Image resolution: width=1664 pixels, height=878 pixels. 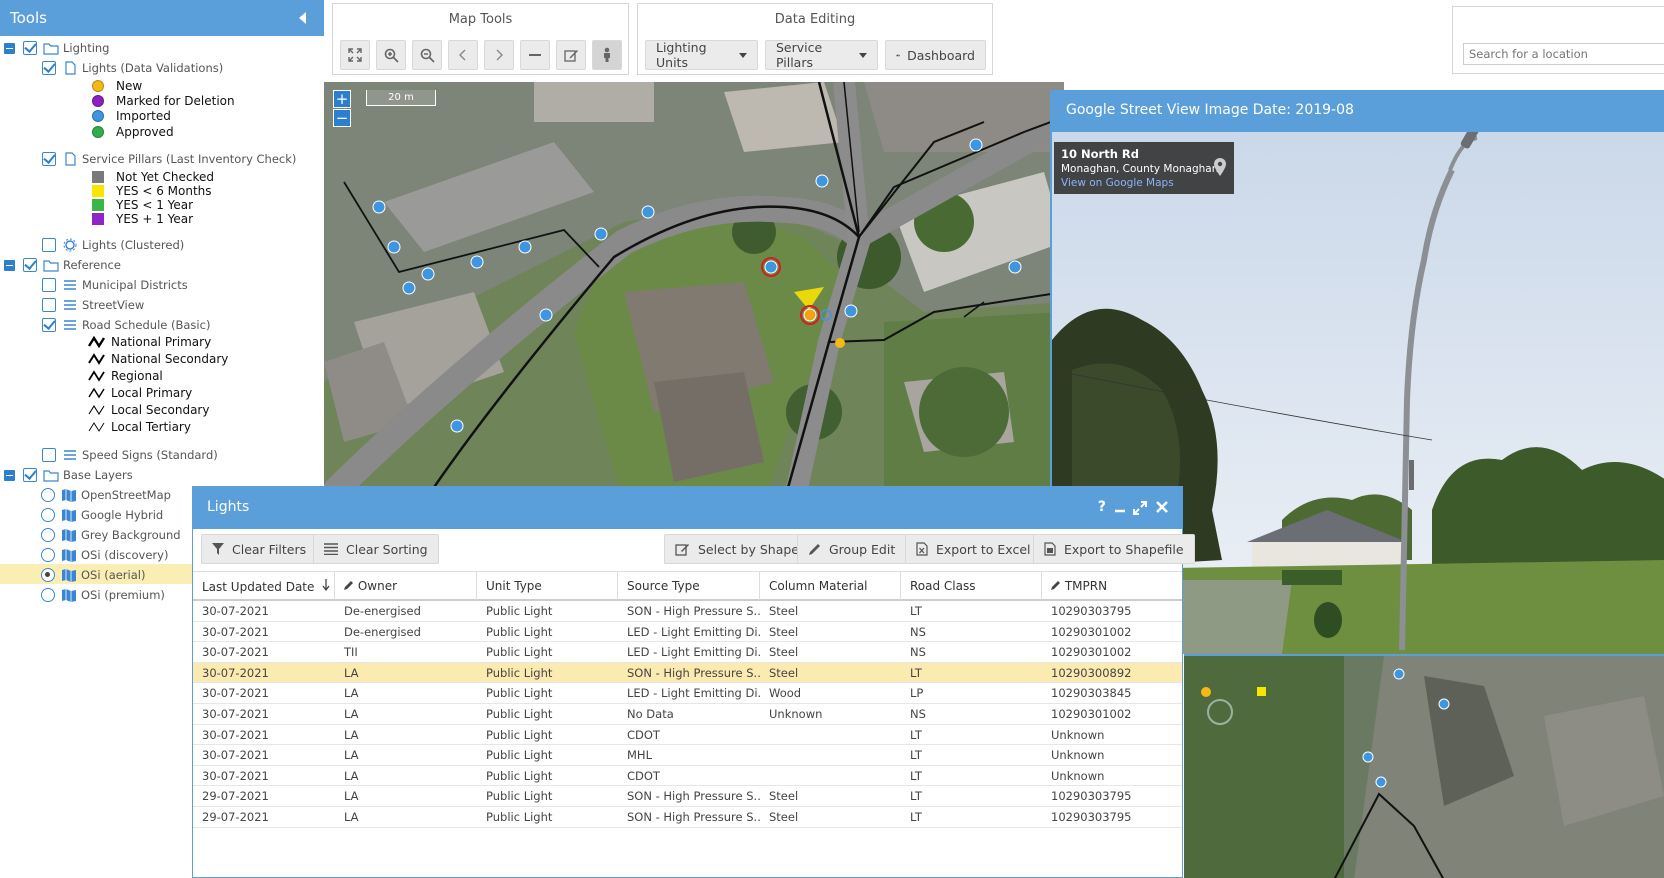 What do you see at coordinates (682, 550) in the screenshot?
I see `select-shape-icon` at bounding box center [682, 550].